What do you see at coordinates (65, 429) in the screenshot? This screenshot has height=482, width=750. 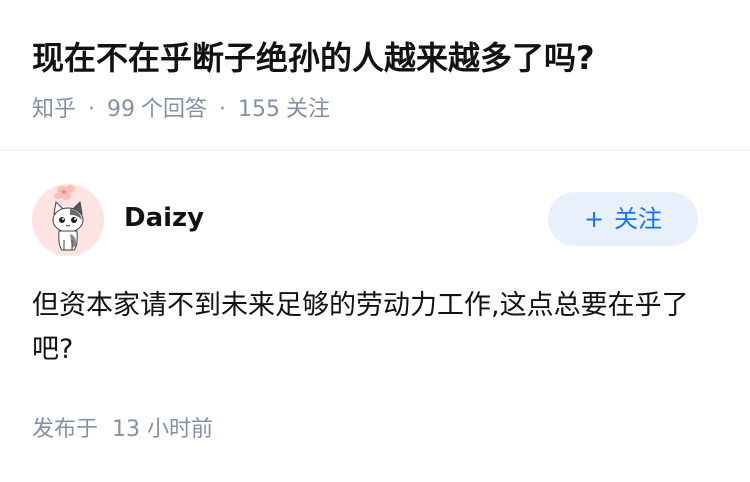 I see `publish-label: 发布于` at bounding box center [65, 429].